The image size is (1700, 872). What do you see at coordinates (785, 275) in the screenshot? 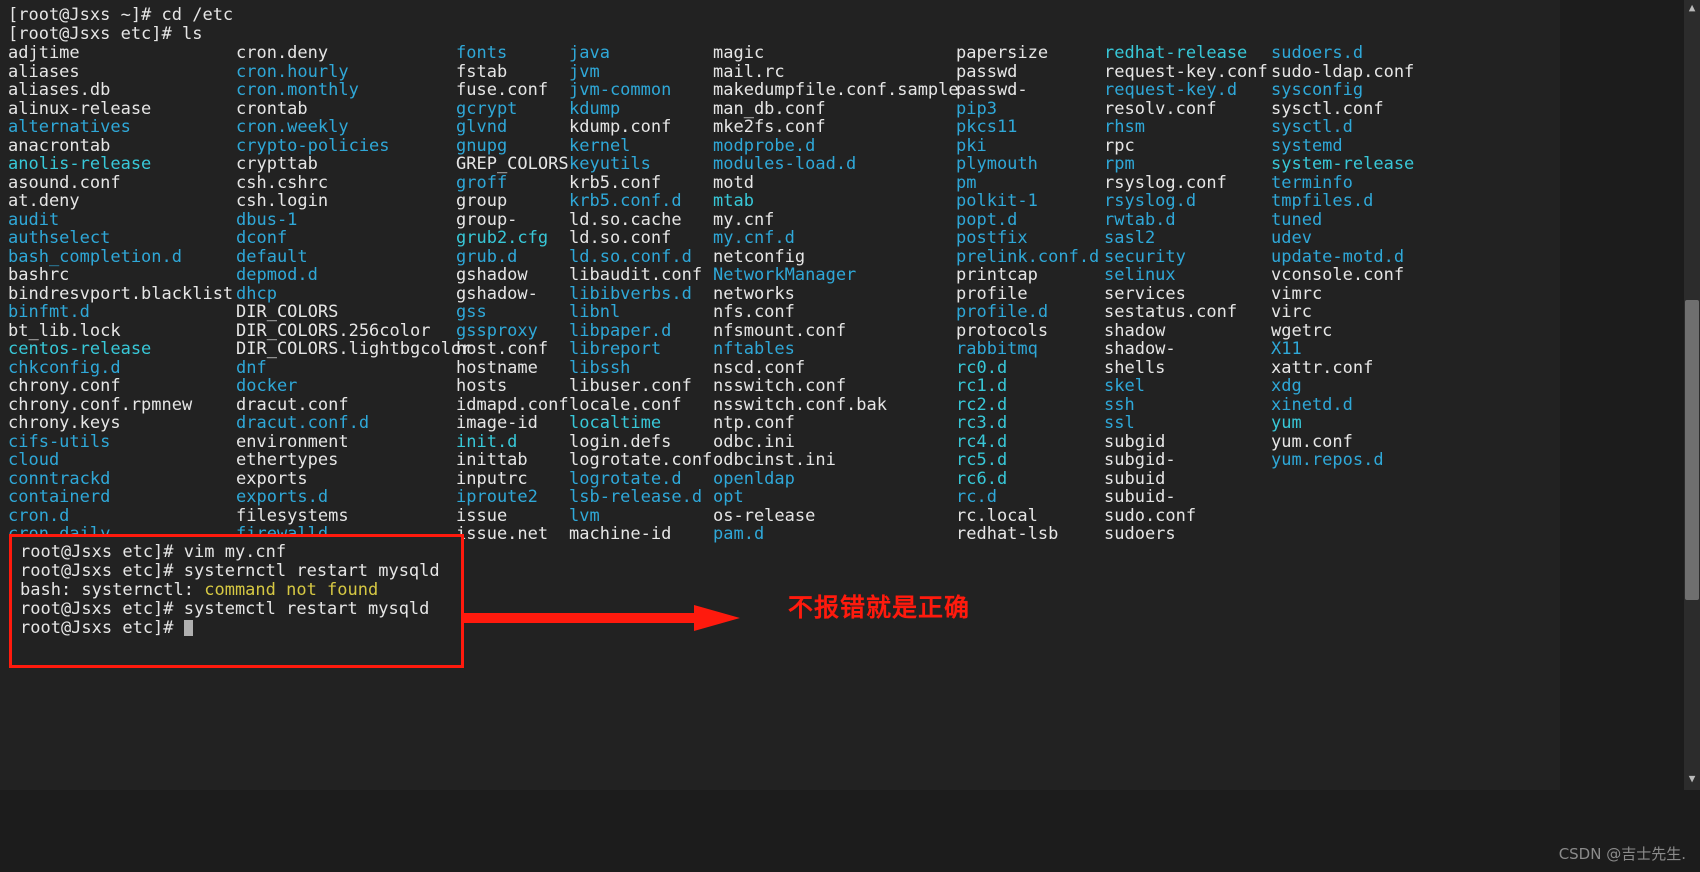
I see `ls-entry: NetworkManager` at bounding box center [785, 275].